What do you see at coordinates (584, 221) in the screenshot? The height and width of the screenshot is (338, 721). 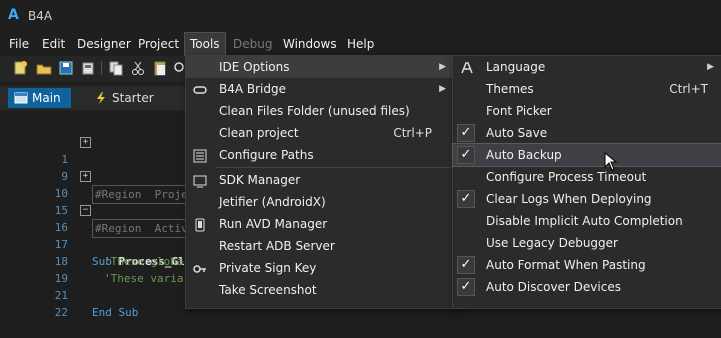 I see `menu-item-label: Disable Implicit Auto Completion` at bounding box center [584, 221].